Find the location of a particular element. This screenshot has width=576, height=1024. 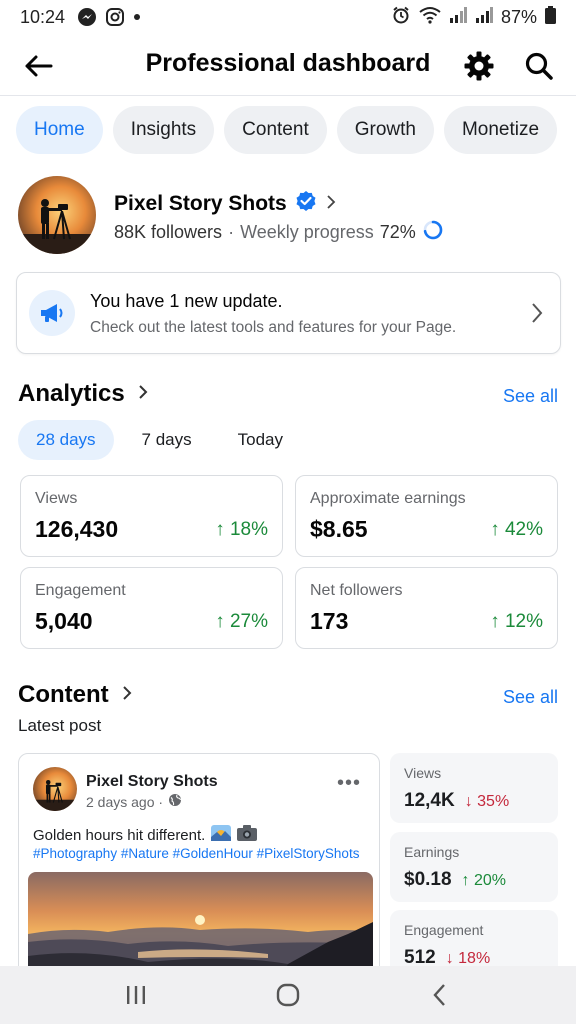

more-options-icon: ••• is located at coordinates (349, 783).